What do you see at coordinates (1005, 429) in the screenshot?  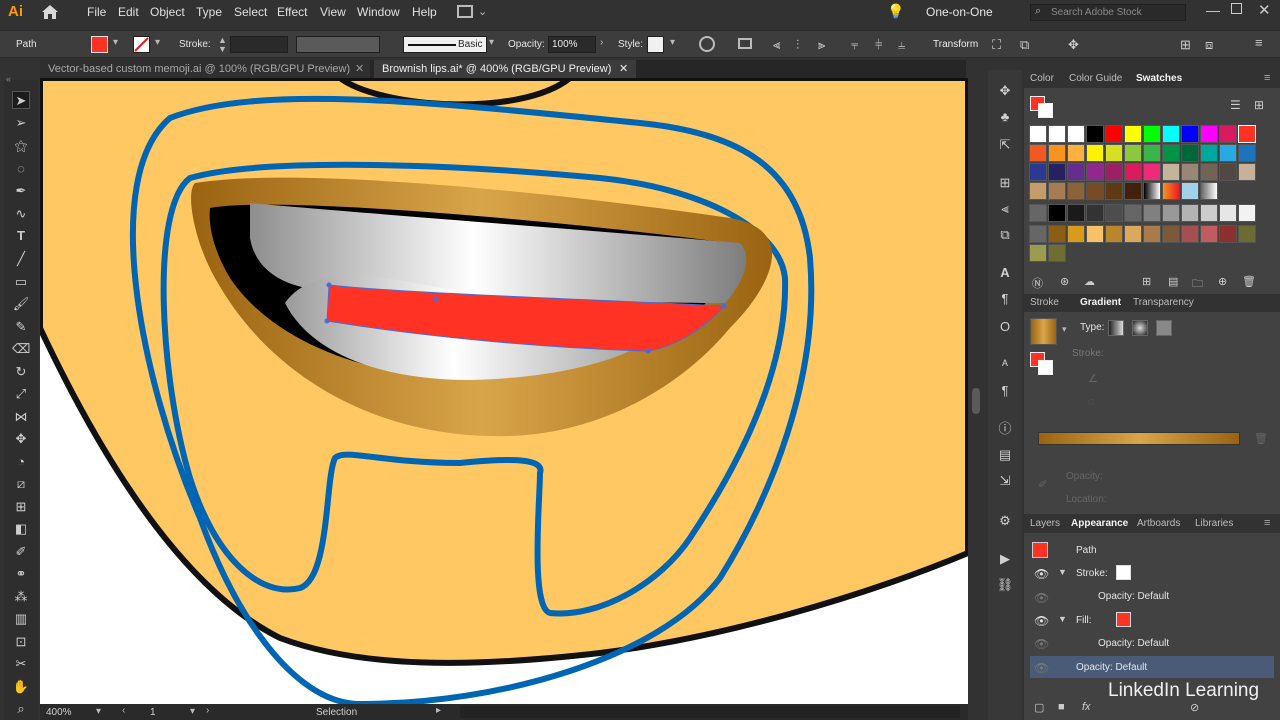 I see `info-icon: ⓘ` at bounding box center [1005, 429].